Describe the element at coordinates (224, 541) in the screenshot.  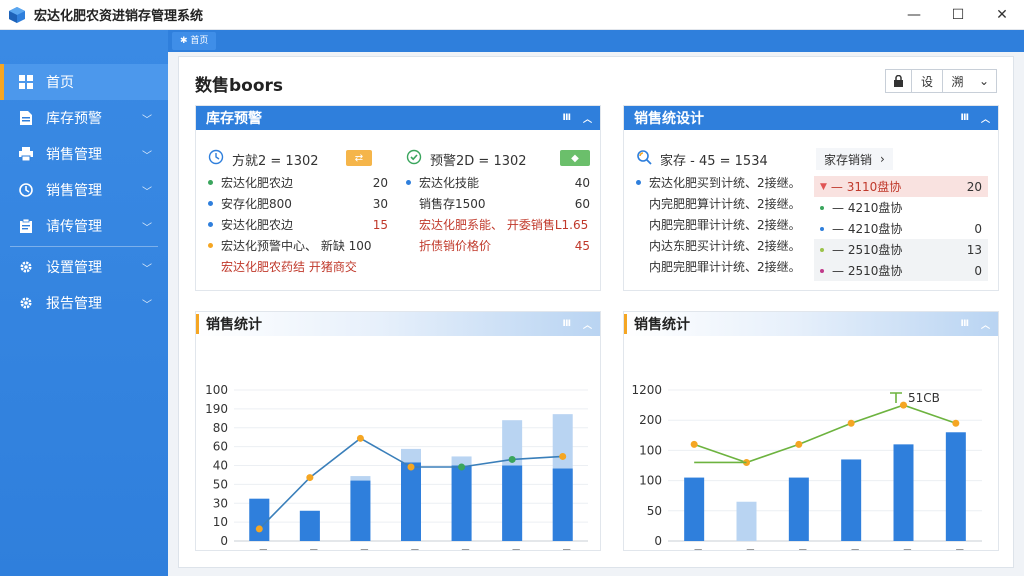
I see `y-tick-label: 0` at that location.